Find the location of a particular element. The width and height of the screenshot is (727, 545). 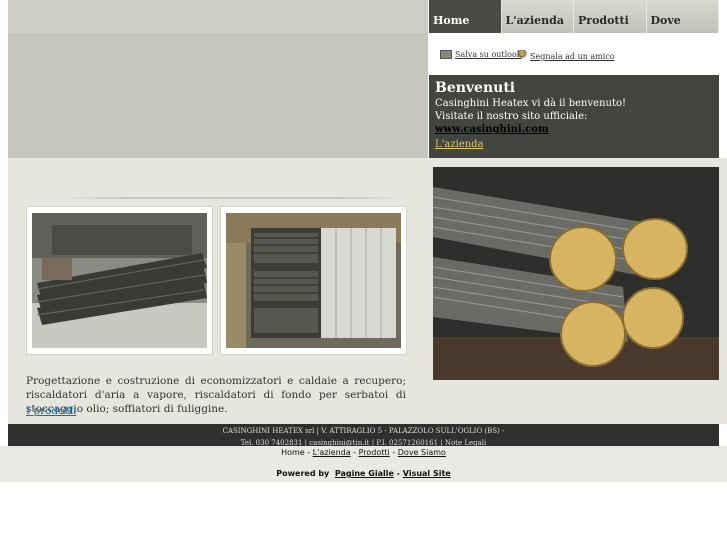

official-site-link: www.casinghini.com is located at coordinates (492, 129).